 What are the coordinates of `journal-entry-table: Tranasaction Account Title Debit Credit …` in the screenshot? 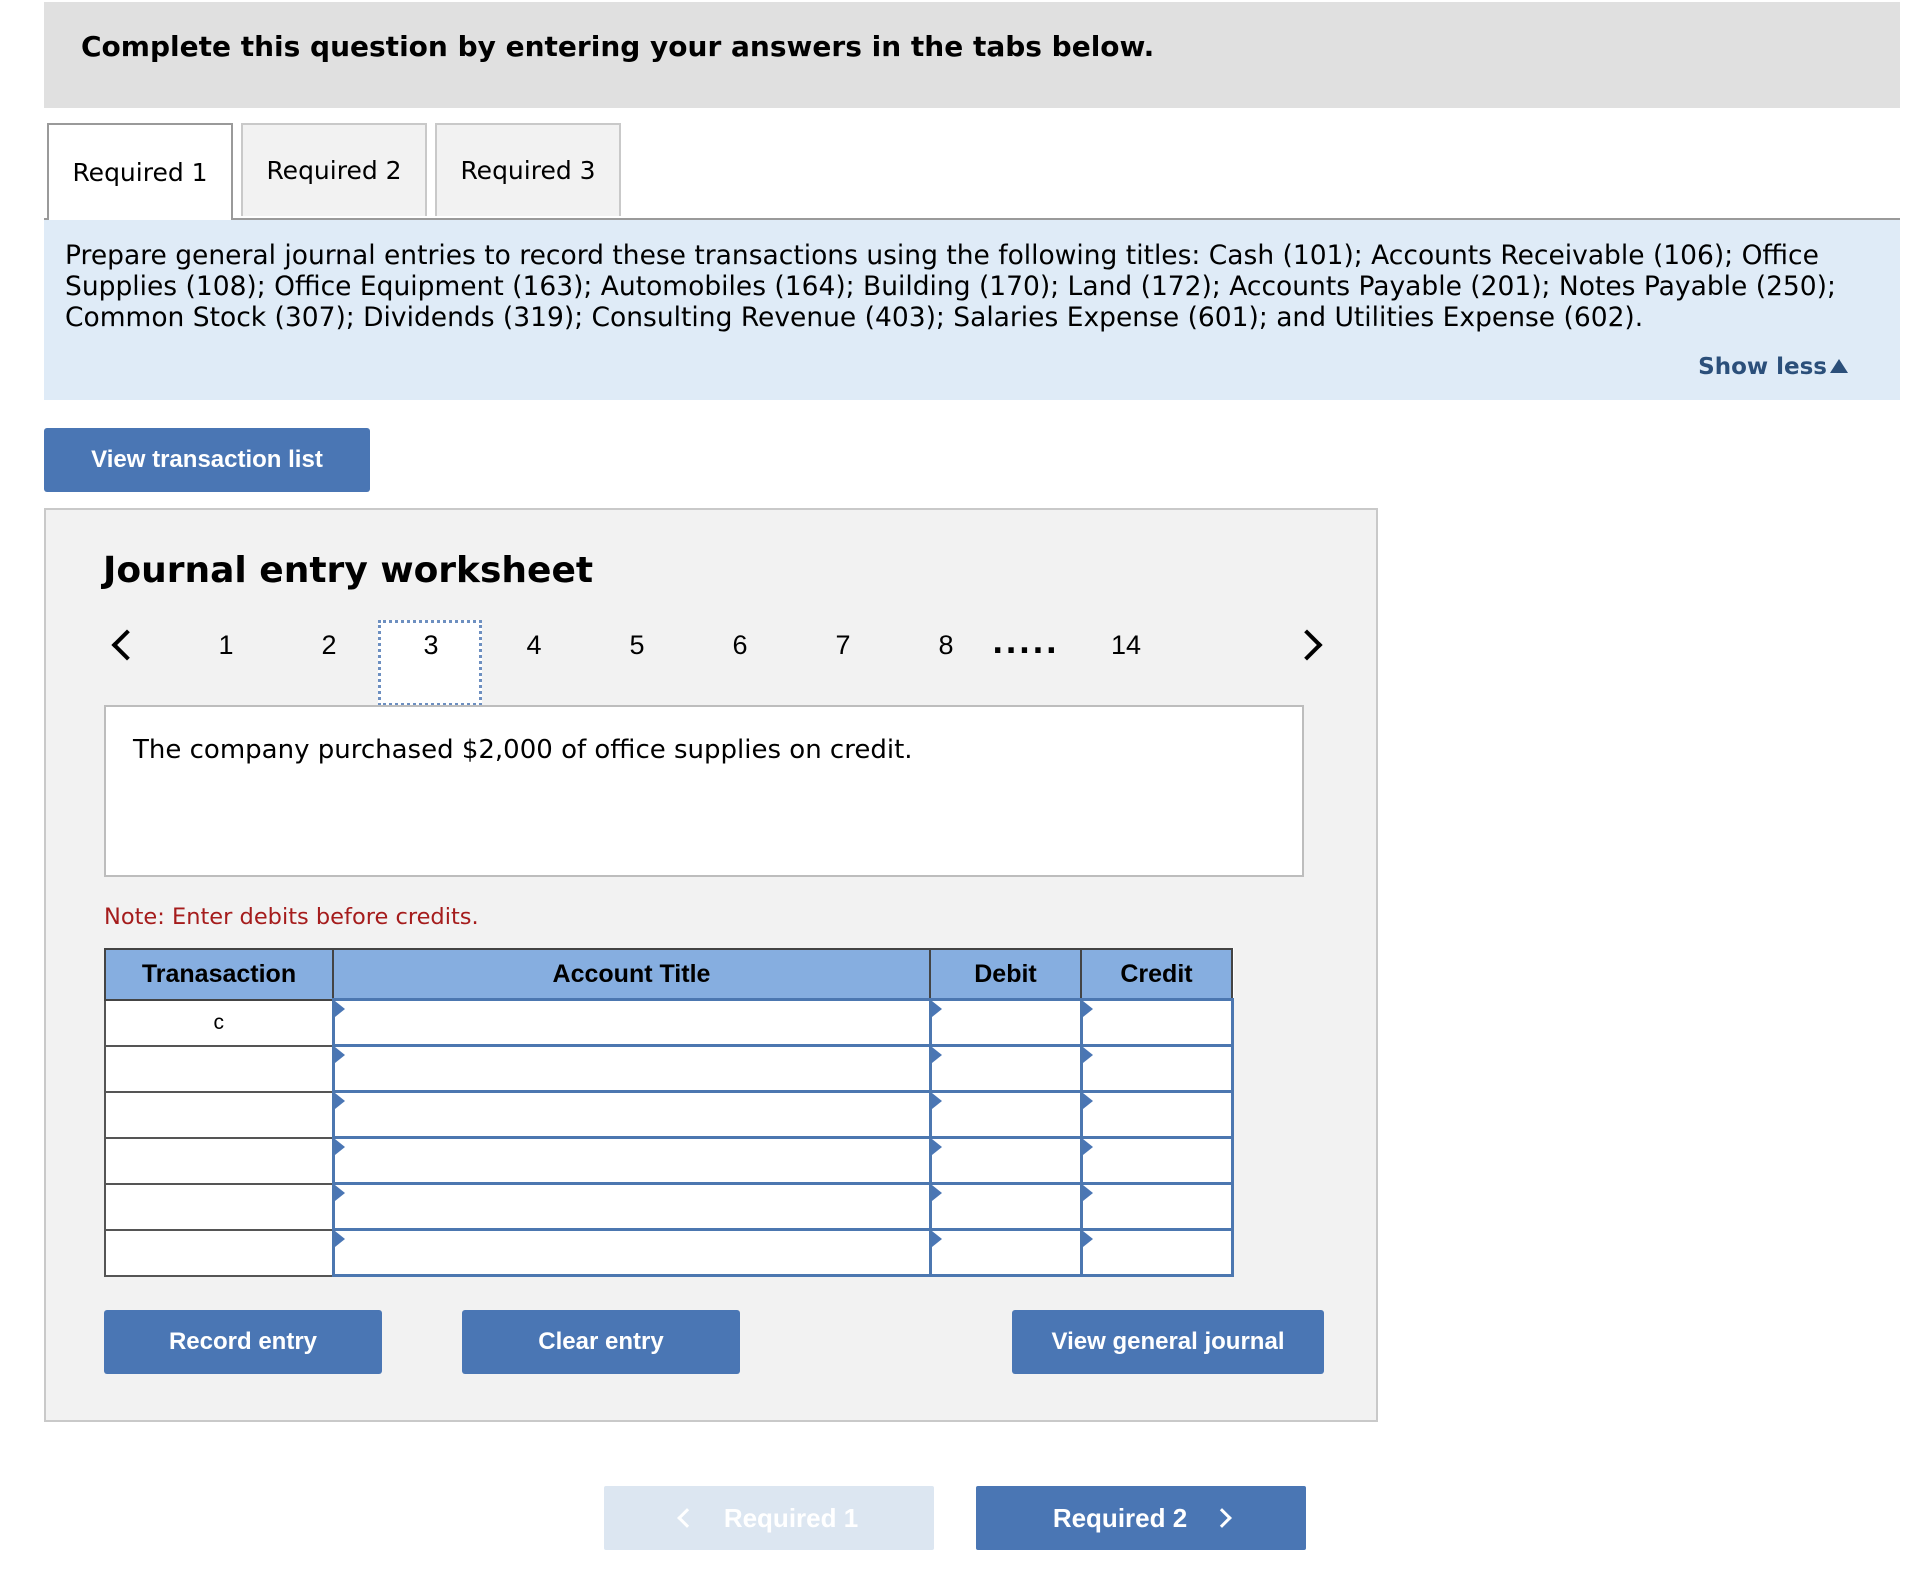 It's located at (669, 1112).